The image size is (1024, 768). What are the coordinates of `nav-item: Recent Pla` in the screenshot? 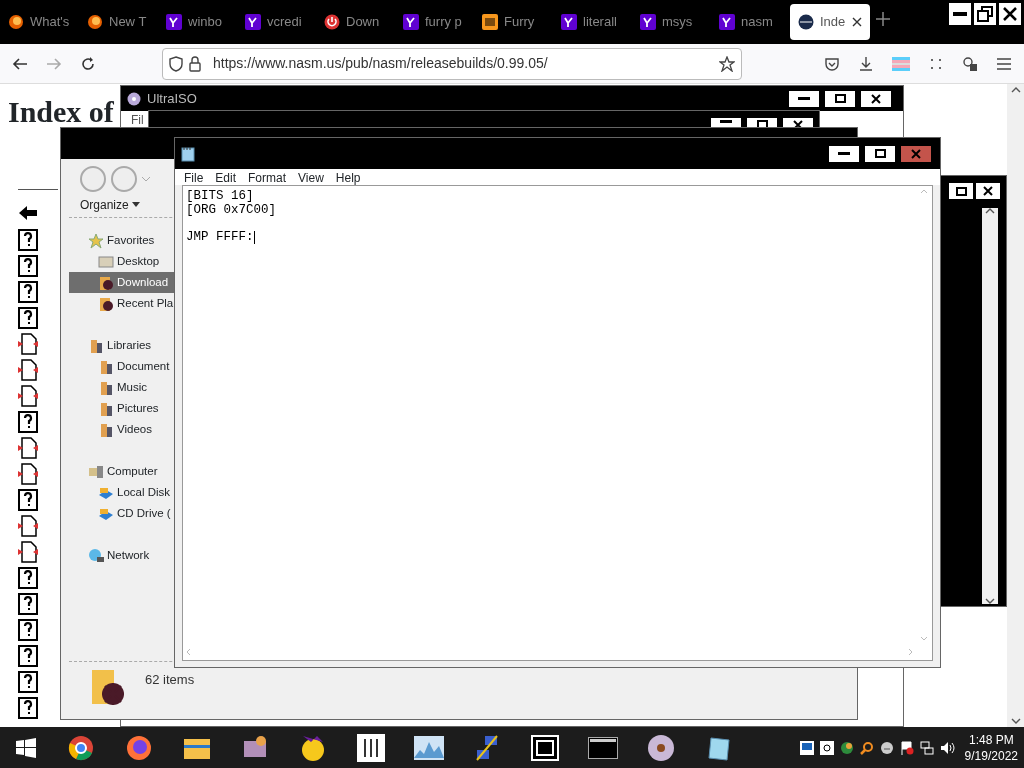 It's located at (122, 303).